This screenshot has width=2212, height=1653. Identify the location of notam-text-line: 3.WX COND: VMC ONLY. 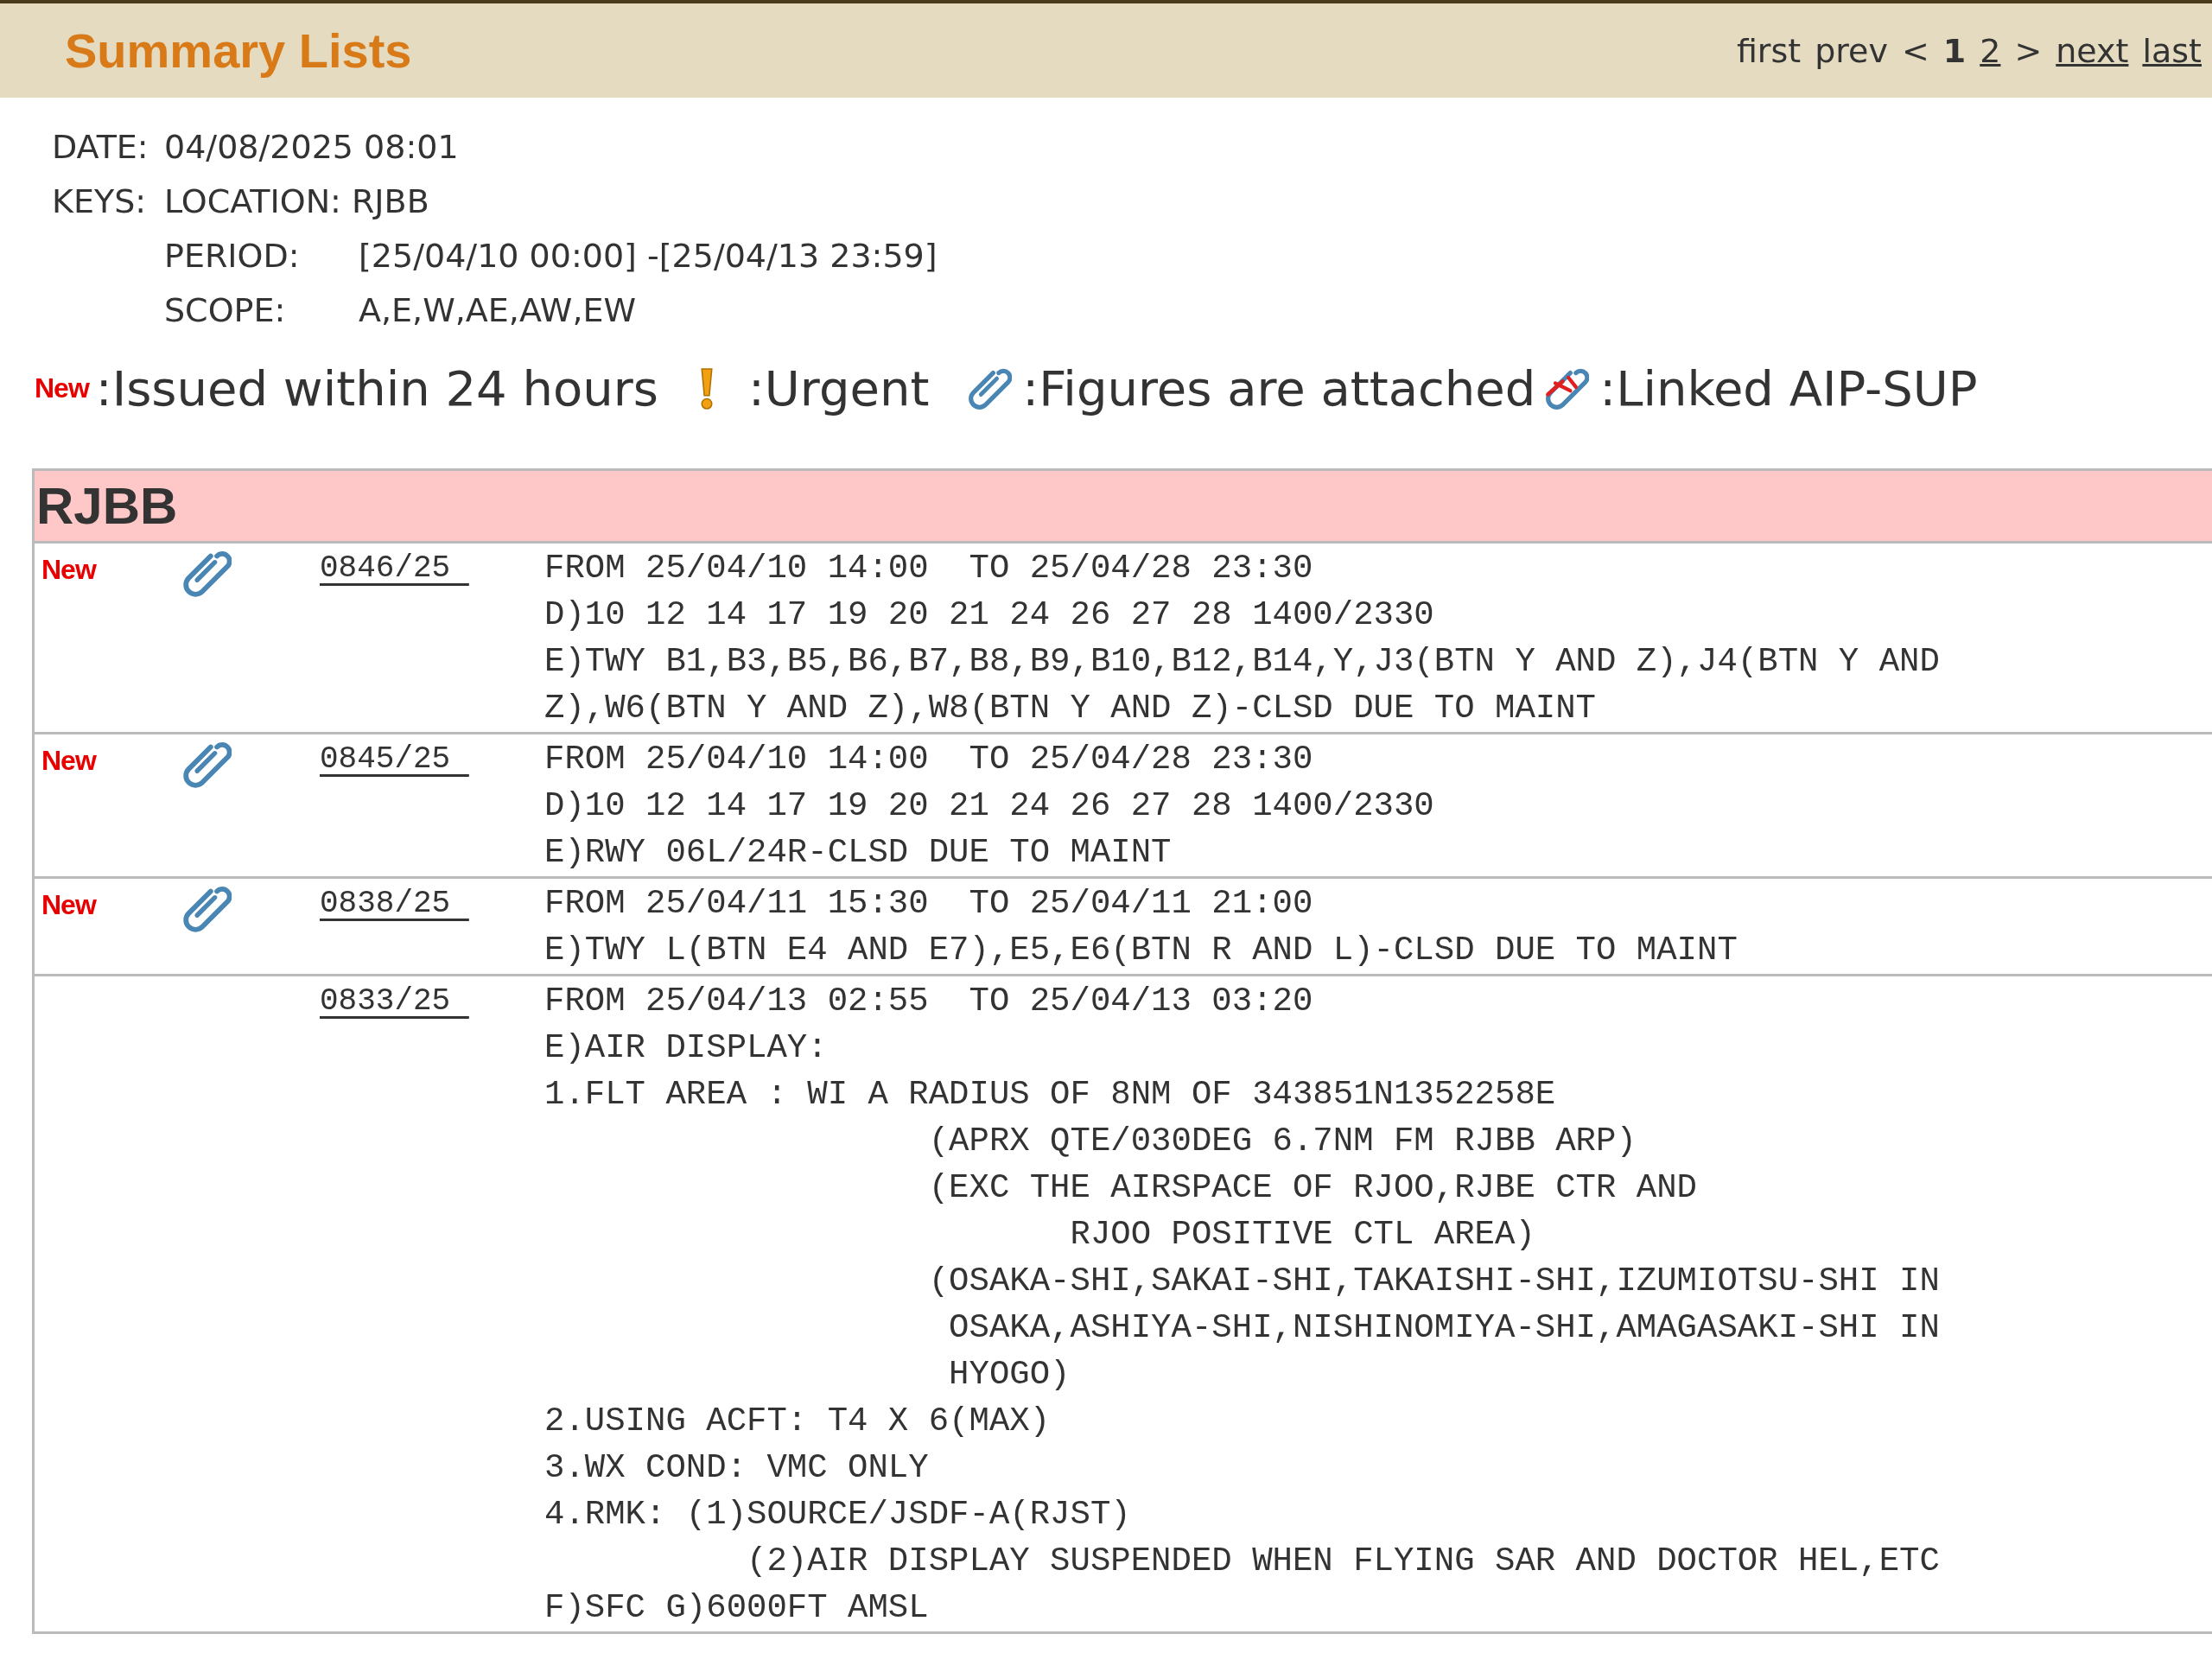
(737, 1468).